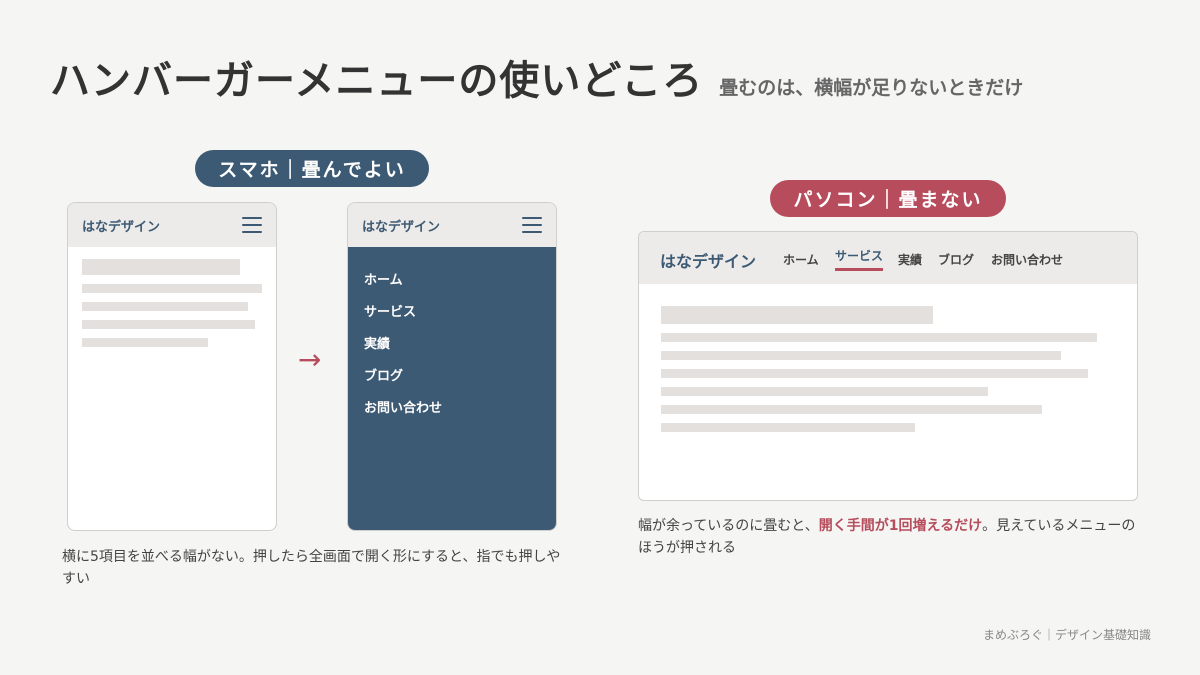  What do you see at coordinates (377, 81) in the screenshot?
I see `page-title: ハンバーガーメニューの使いどころ` at bounding box center [377, 81].